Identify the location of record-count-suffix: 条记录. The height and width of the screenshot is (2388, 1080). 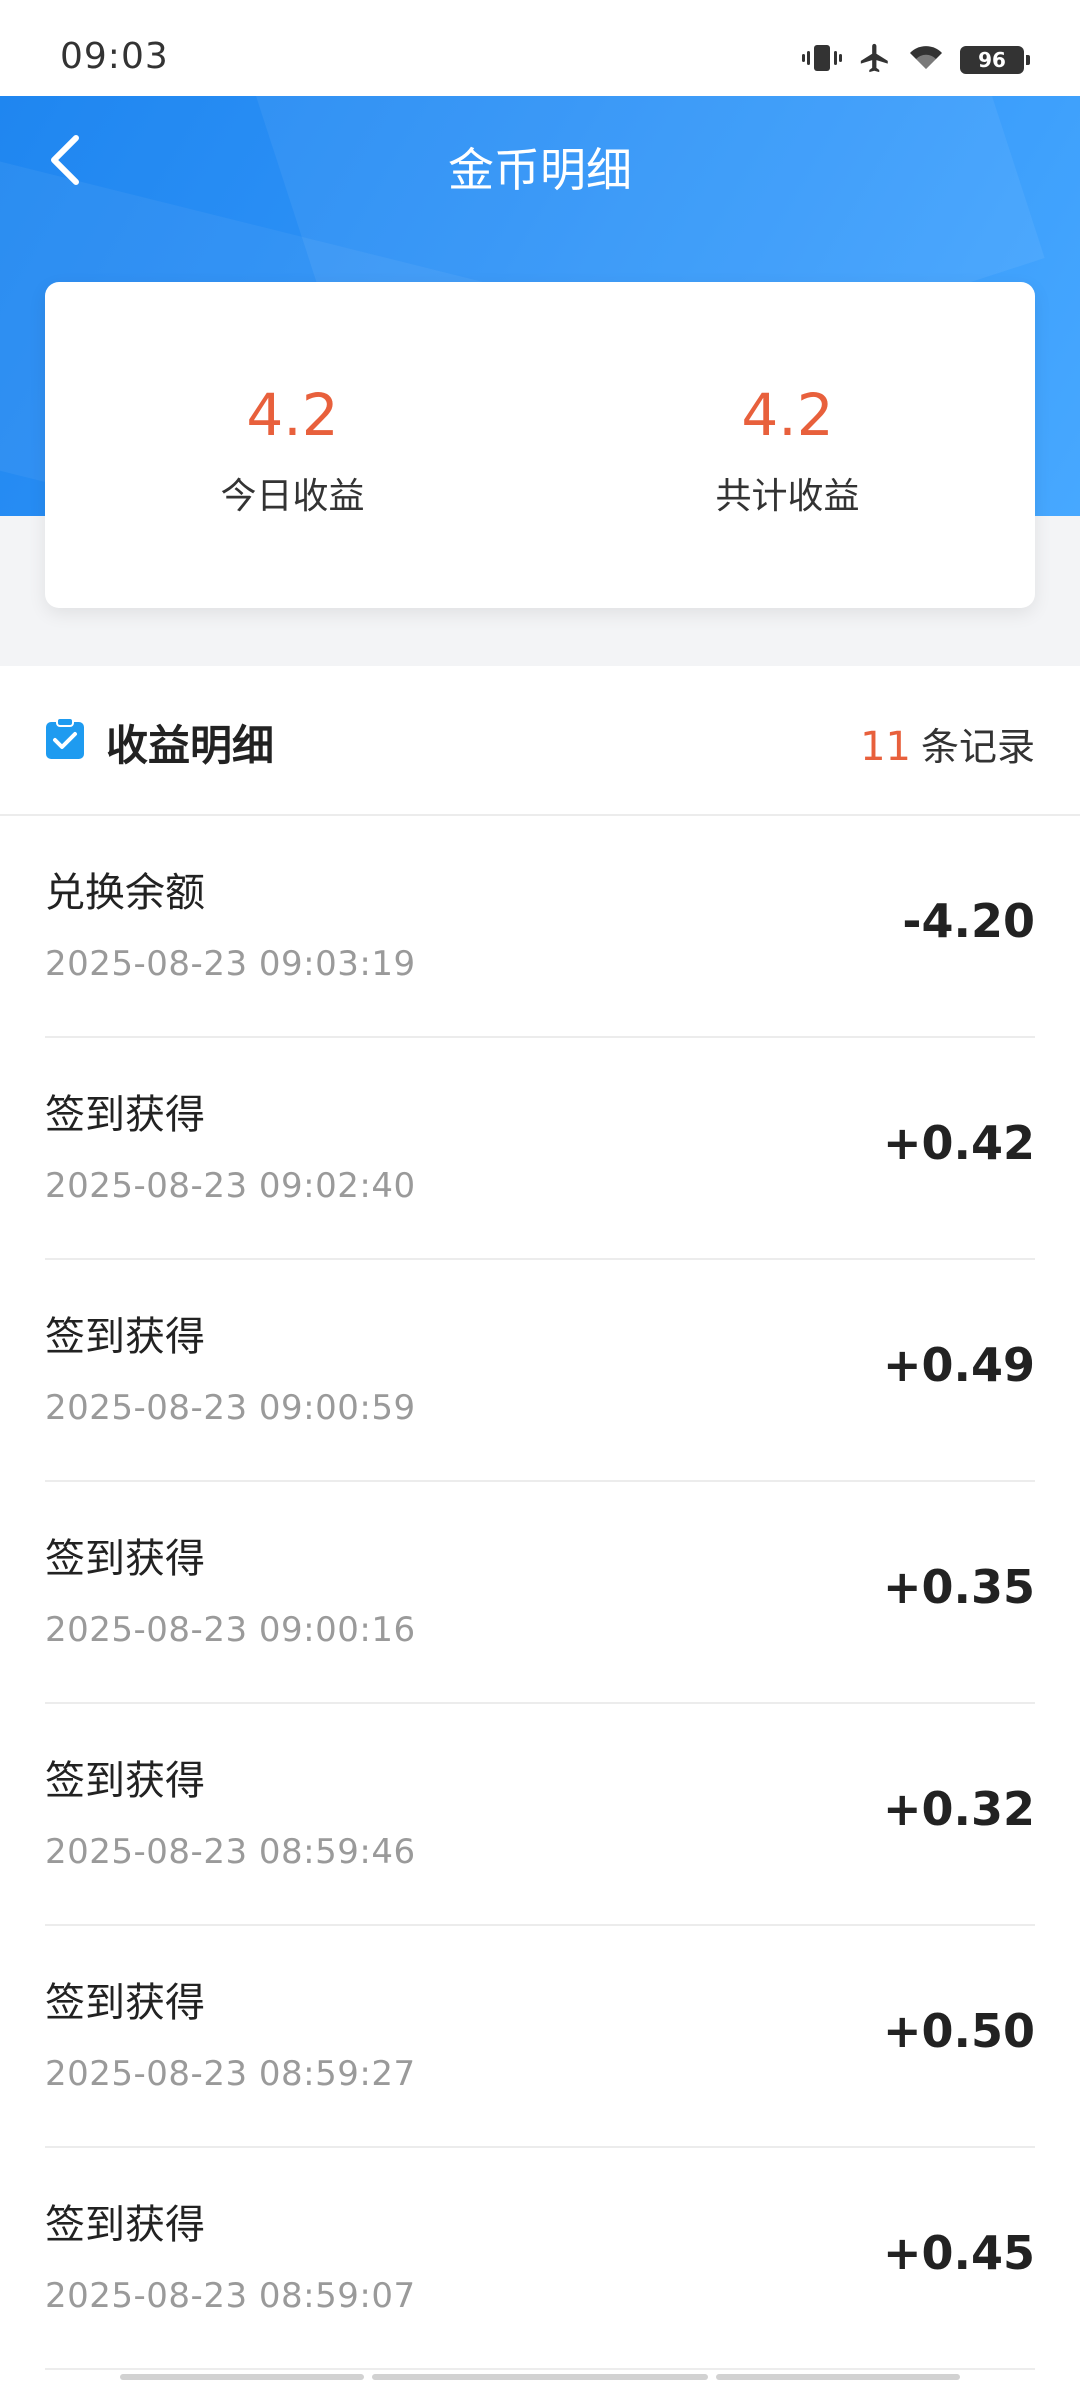
(977, 747).